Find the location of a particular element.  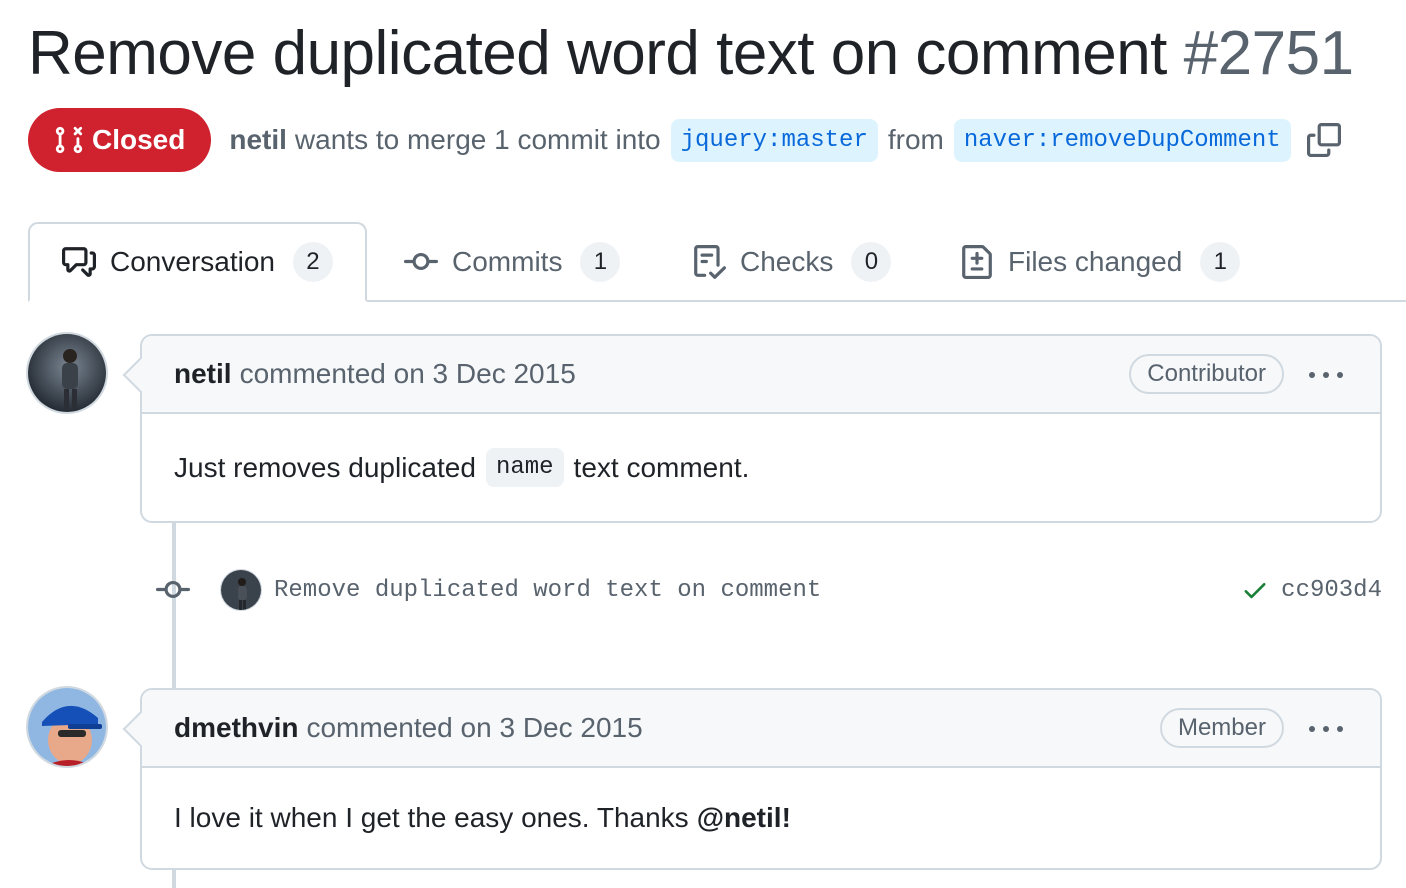

role-badge: Member is located at coordinates (1221, 728).